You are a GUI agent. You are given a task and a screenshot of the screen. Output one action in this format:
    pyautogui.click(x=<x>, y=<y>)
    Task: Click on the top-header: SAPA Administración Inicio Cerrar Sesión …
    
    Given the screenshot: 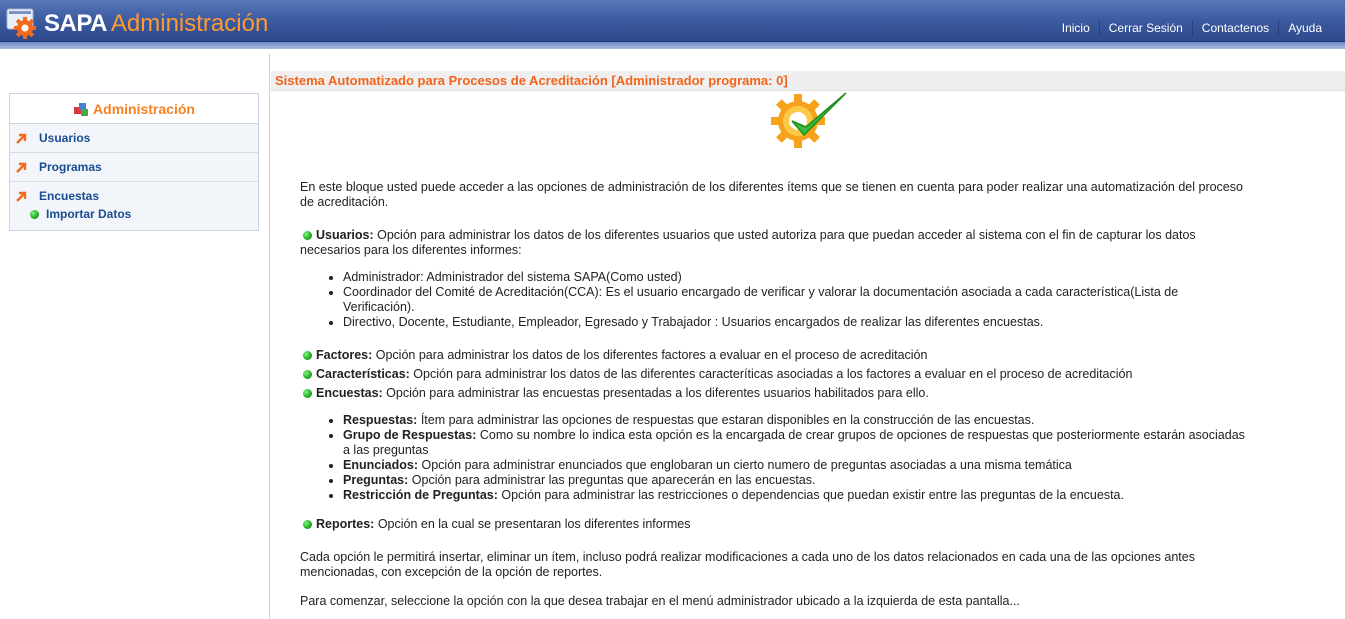 What is the action you would take?
    pyautogui.click(x=672, y=24)
    